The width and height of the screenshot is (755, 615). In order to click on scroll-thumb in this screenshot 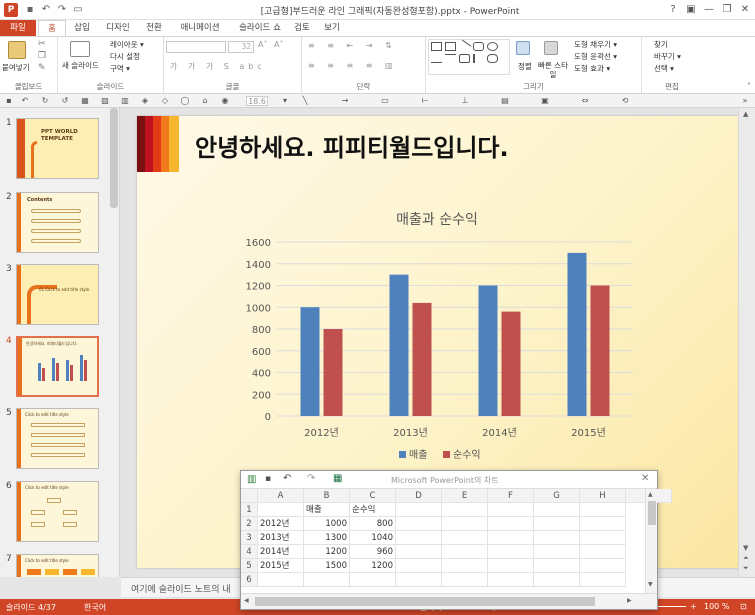, I will do `click(652, 513)`.